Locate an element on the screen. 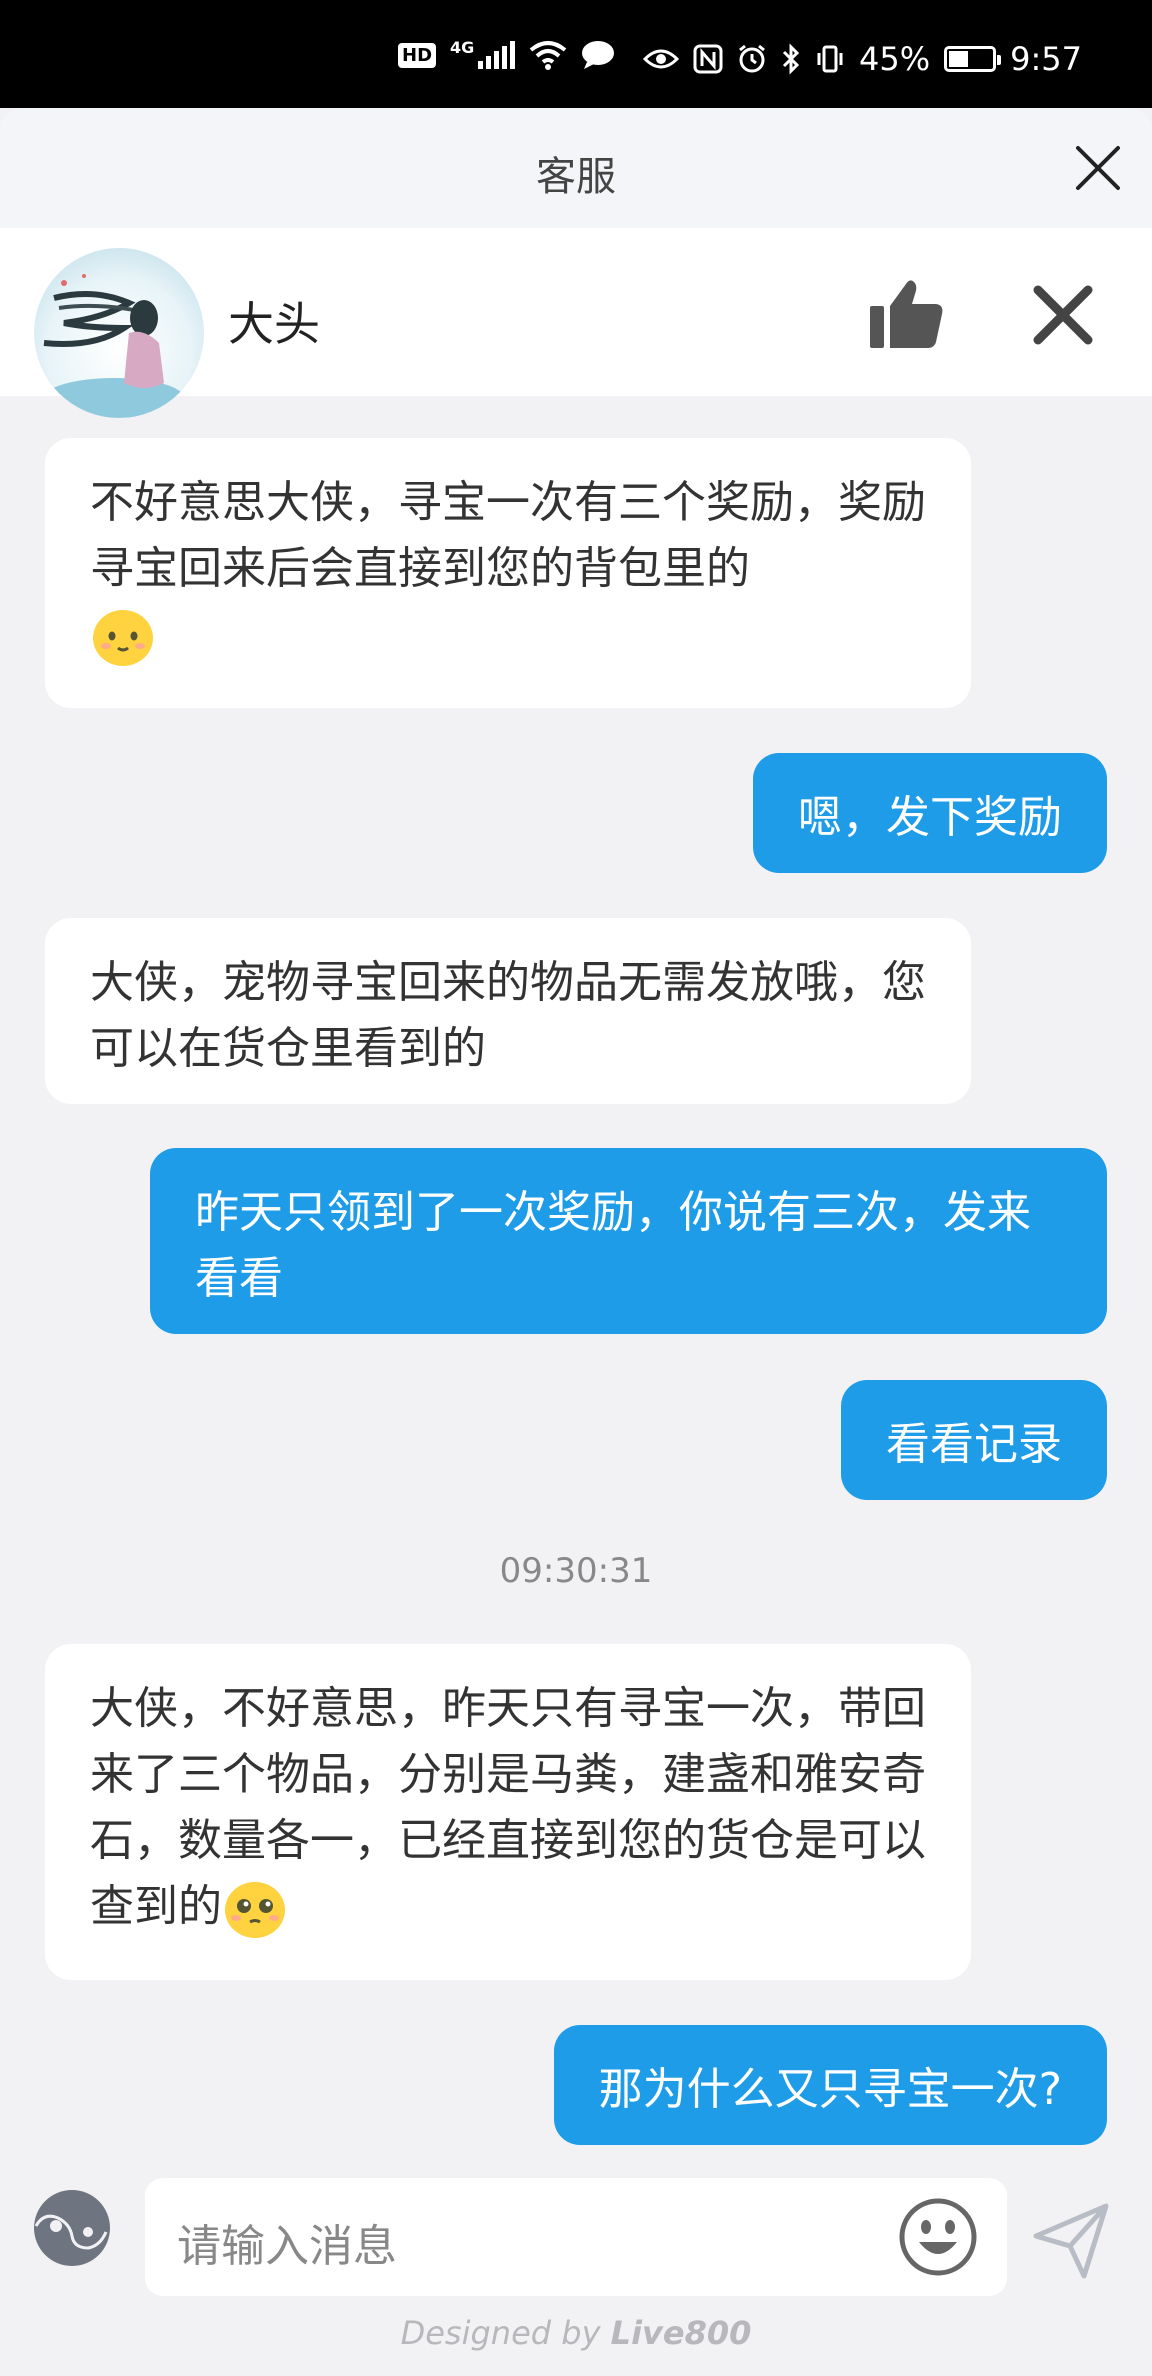  message-input: 请输入消息 is located at coordinates (576, 2237).